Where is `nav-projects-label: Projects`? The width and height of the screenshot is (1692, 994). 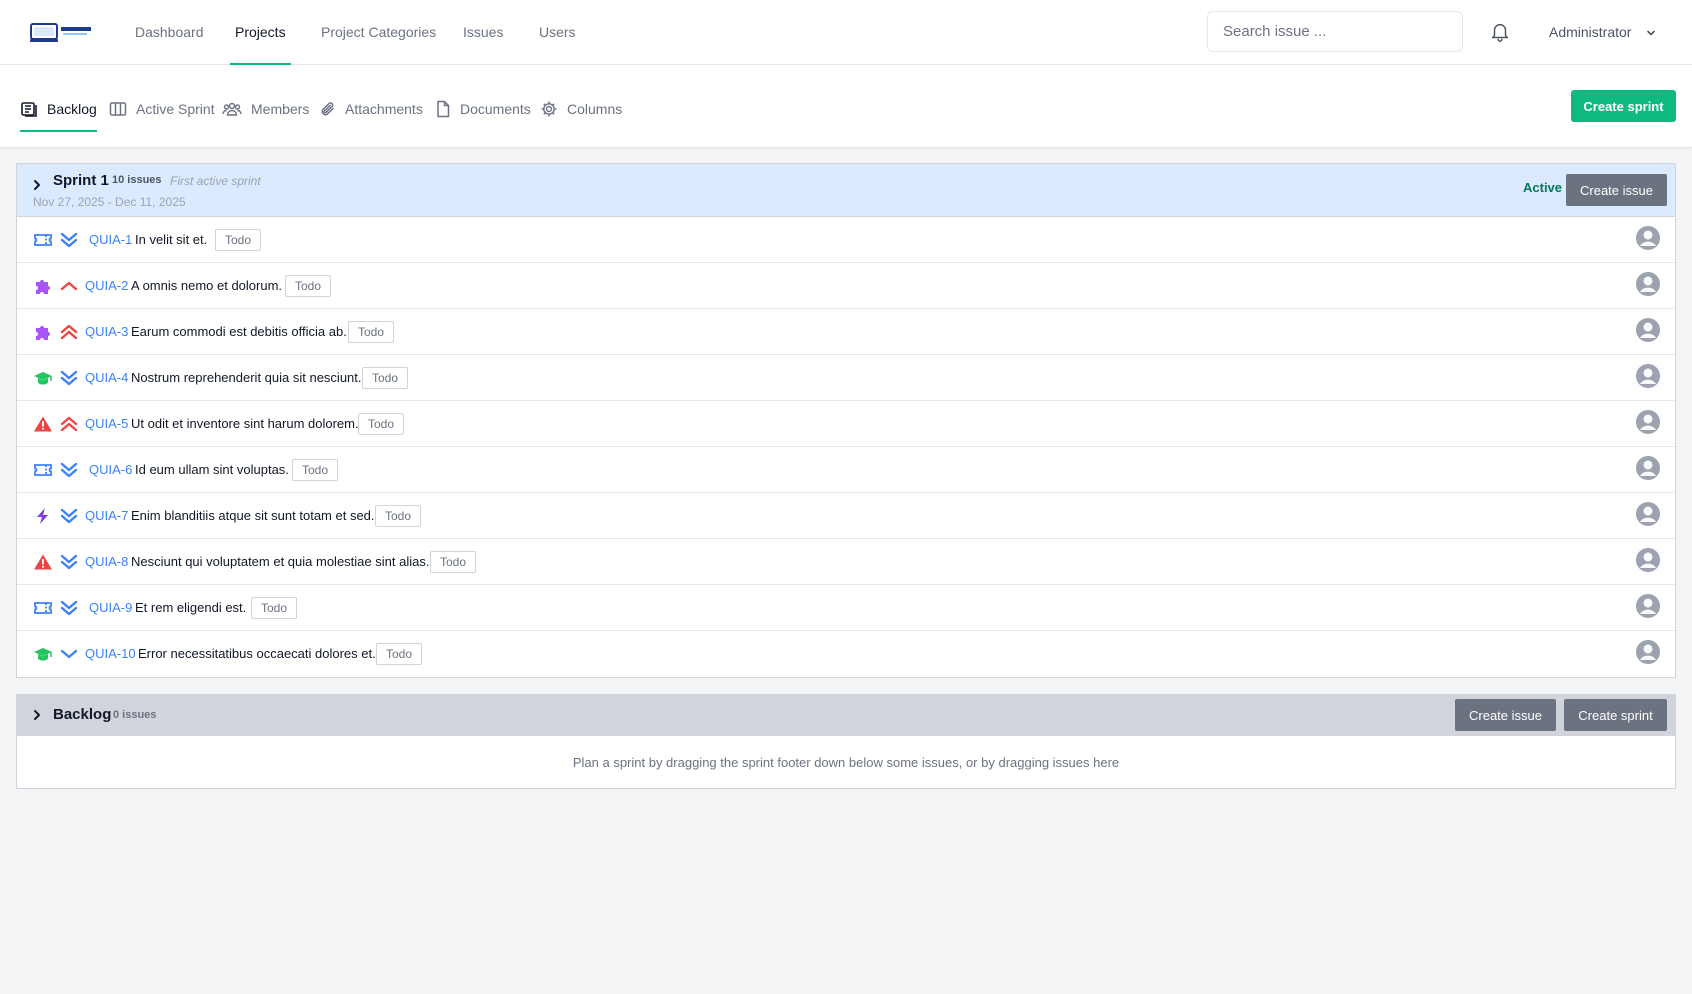 nav-projects-label: Projects is located at coordinates (260, 32).